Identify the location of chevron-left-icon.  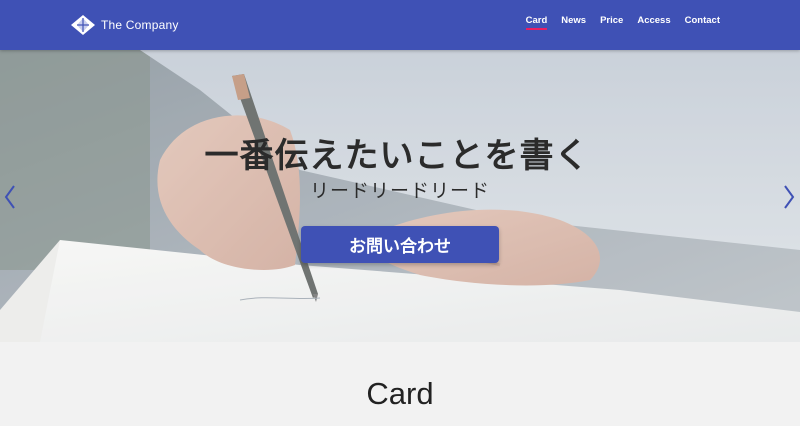
(10, 197).